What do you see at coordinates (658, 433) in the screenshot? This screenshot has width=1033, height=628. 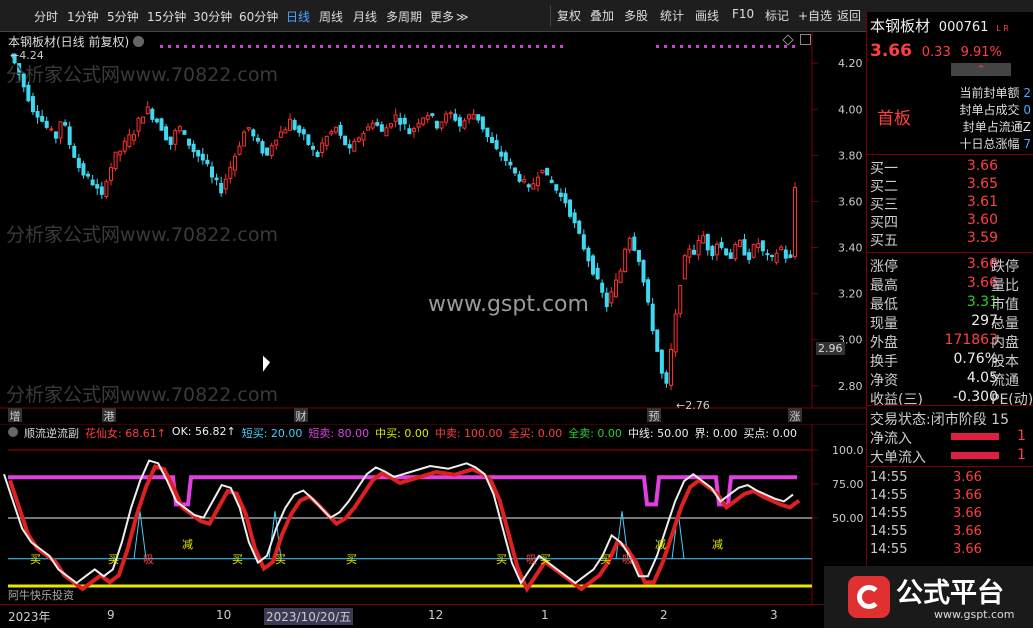 I see `legend-item: 中线: 50.00` at bounding box center [658, 433].